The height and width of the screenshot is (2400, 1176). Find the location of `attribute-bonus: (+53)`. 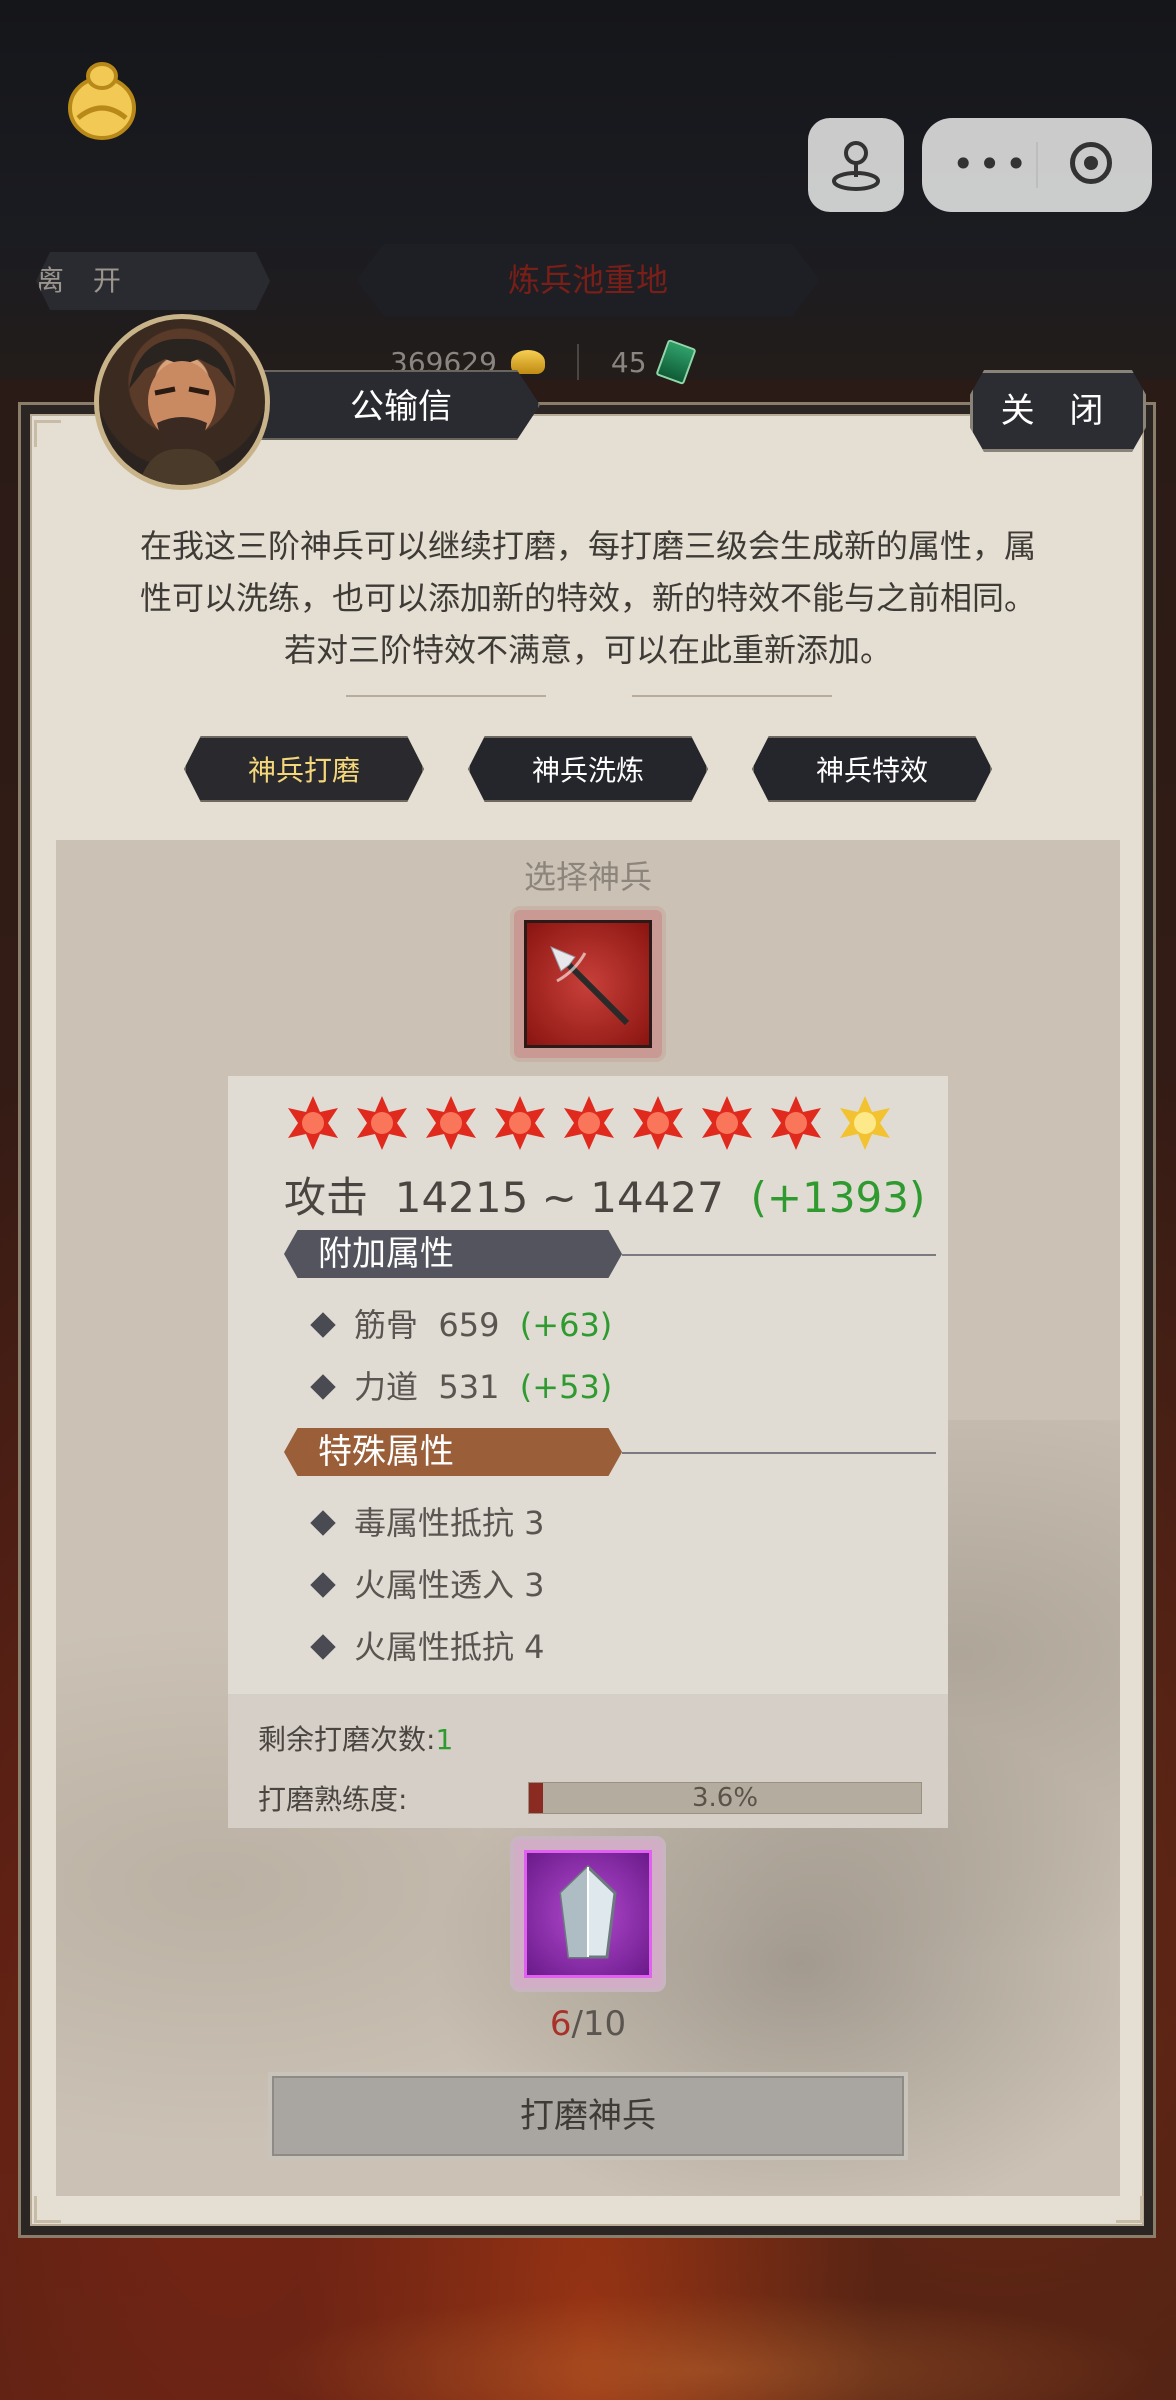

attribute-bonus: (+53) is located at coordinates (566, 1387).